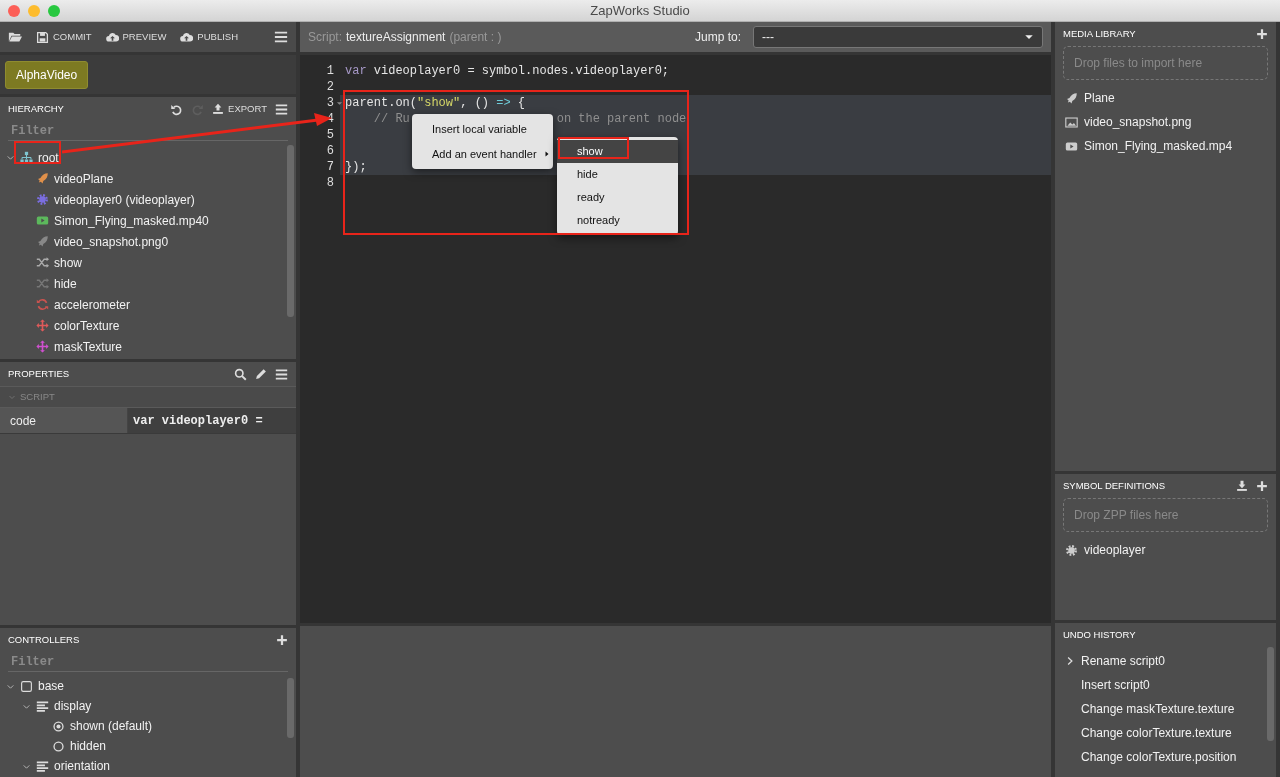 Image resolution: width=1280 pixels, height=777 pixels. What do you see at coordinates (1158, 709) in the screenshot?
I see `history-item: Change maskTexture.texture` at bounding box center [1158, 709].